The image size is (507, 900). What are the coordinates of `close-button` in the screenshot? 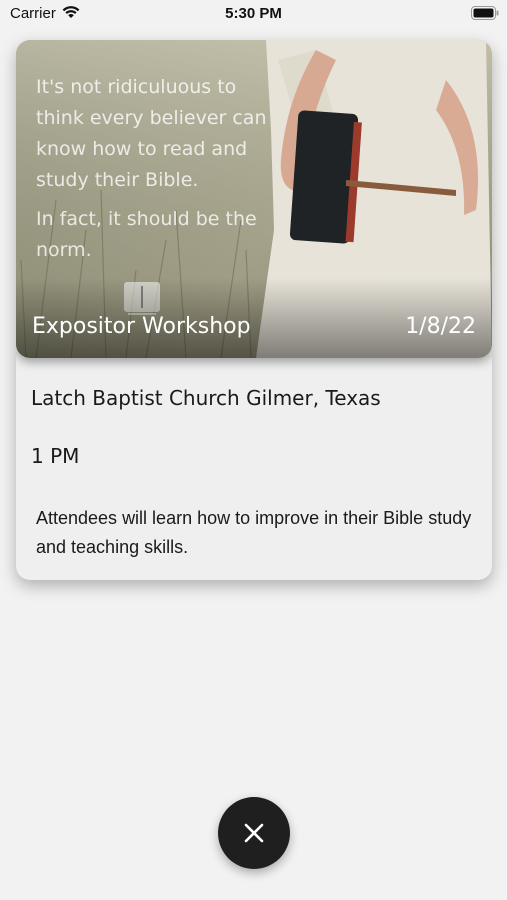 It's located at (254, 833).